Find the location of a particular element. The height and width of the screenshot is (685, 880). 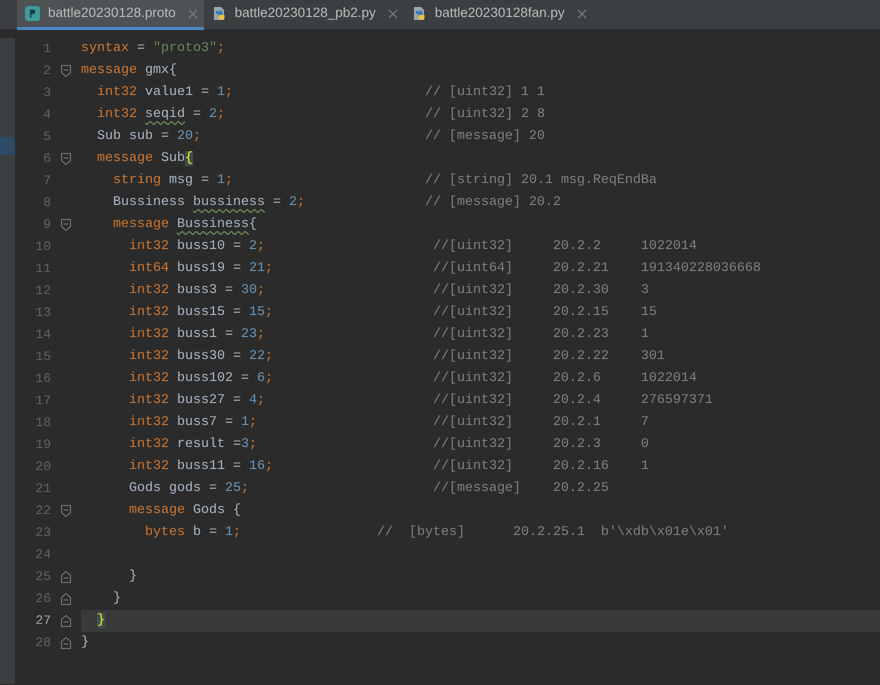

line-number: 4 is located at coordinates (46, 115).